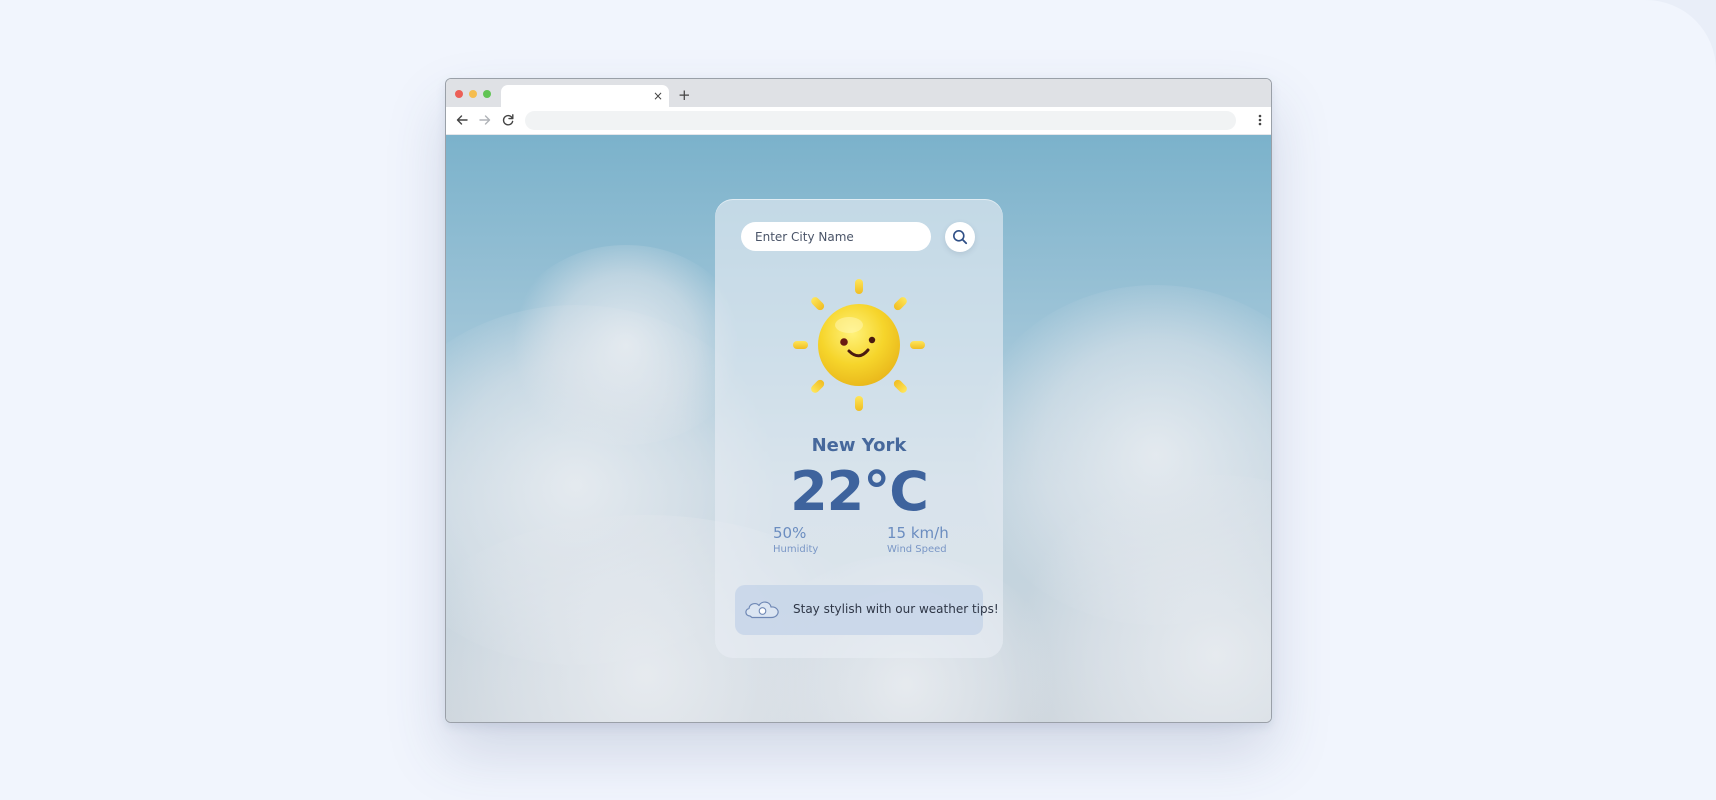 The height and width of the screenshot is (800, 1716). I want to click on city-name: New York, so click(859, 445).